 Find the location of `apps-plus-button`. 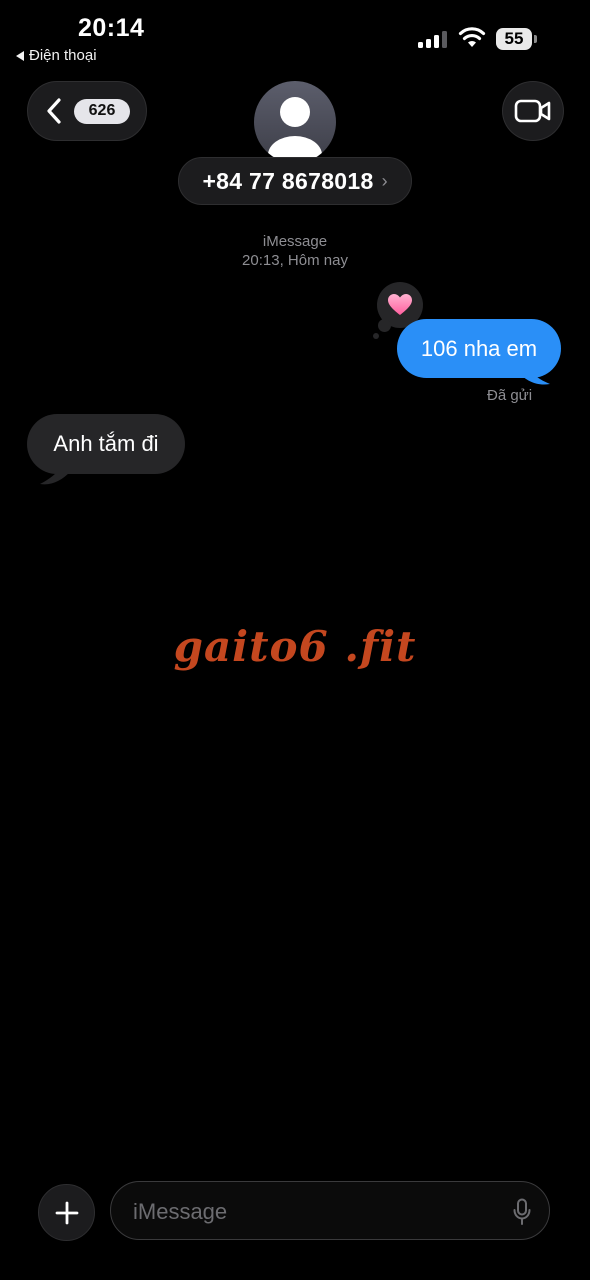

apps-plus-button is located at coordinates (66, 1212).